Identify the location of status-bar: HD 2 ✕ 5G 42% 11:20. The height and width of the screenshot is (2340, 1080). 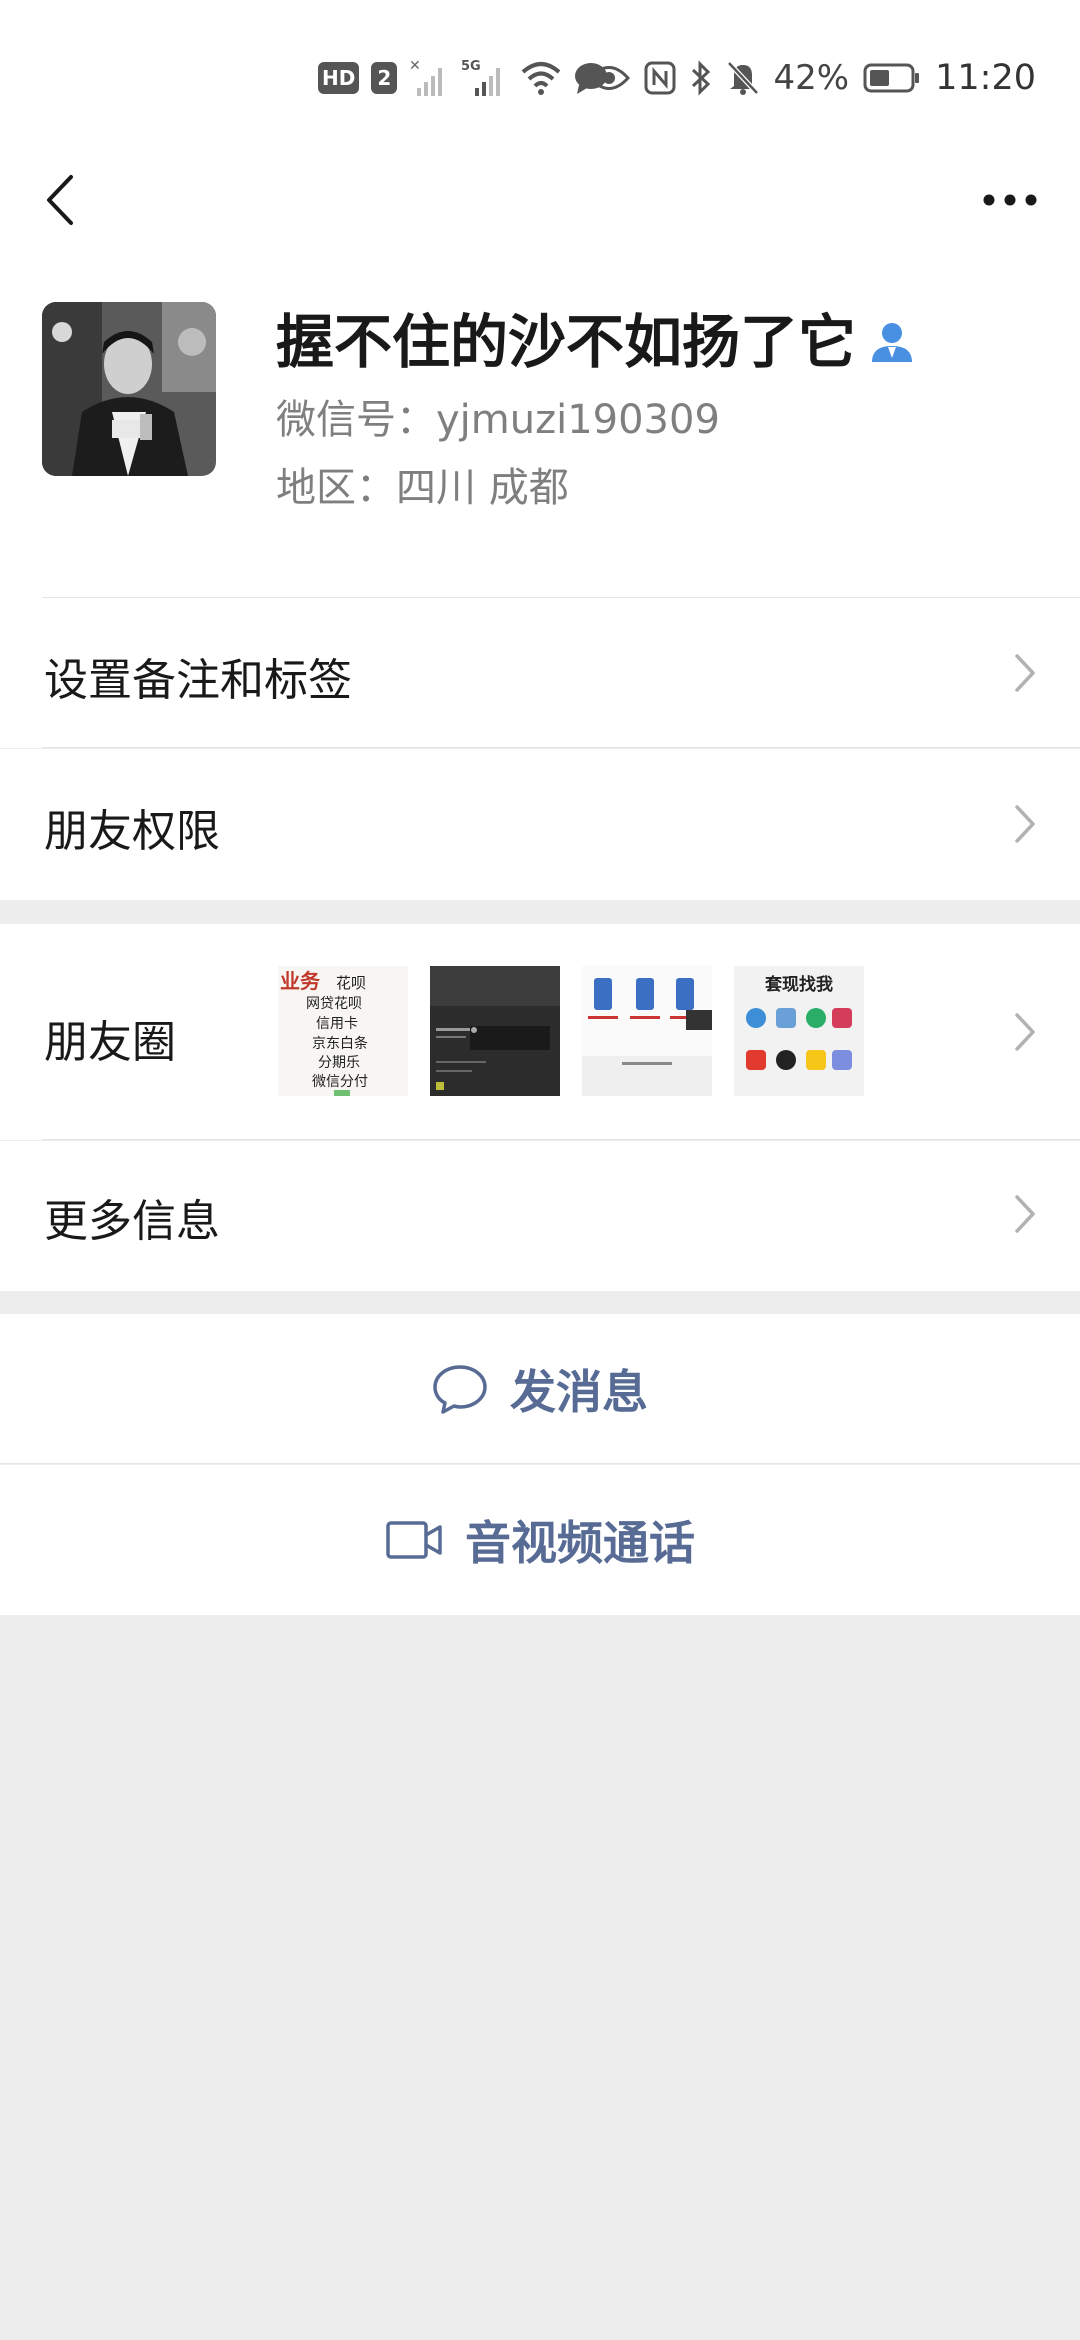
(540, 75).